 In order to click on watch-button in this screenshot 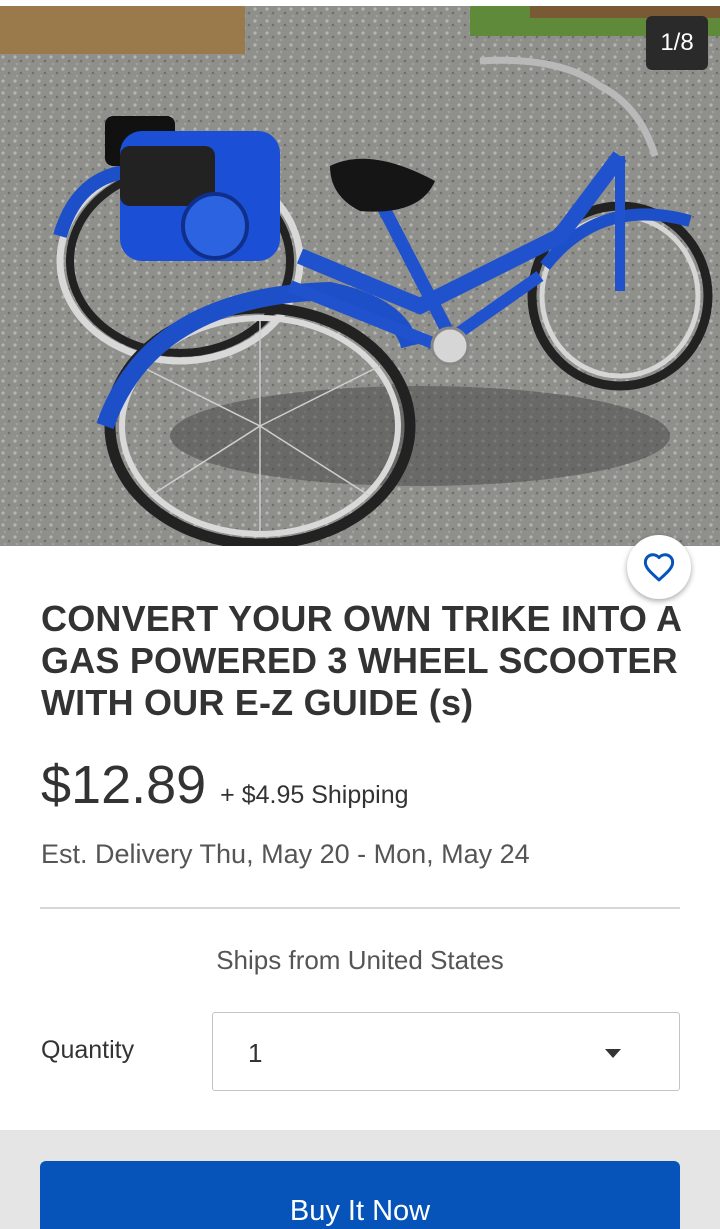, I will do `click(659, 567)`.